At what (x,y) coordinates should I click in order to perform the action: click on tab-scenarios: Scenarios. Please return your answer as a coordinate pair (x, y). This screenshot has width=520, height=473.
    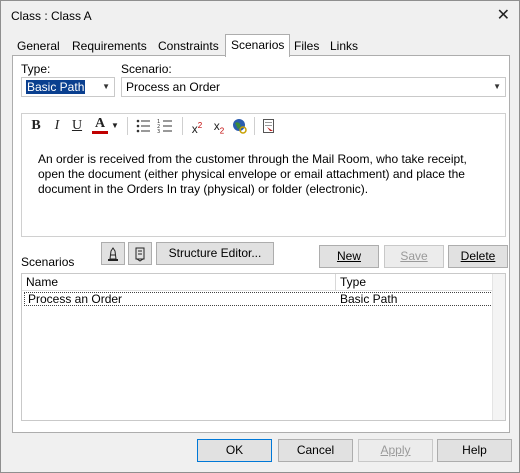
    Looking at the image, I should click on (258, 45).